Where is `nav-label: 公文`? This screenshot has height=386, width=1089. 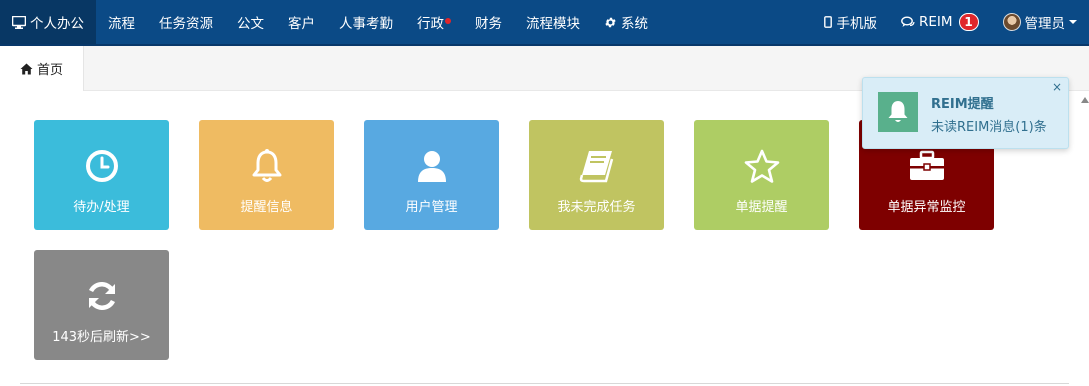 nav-label: 公文 is located at coordinates (250, 24).